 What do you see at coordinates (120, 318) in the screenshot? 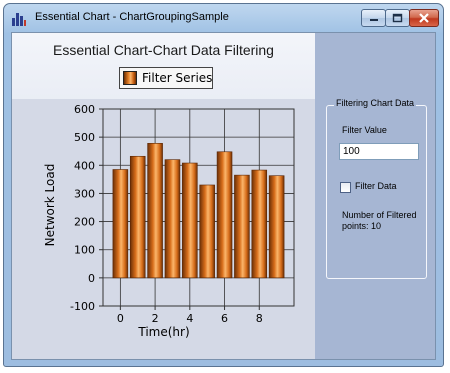
I see `x-tick-label: 0` at bounding box center [120, 318].